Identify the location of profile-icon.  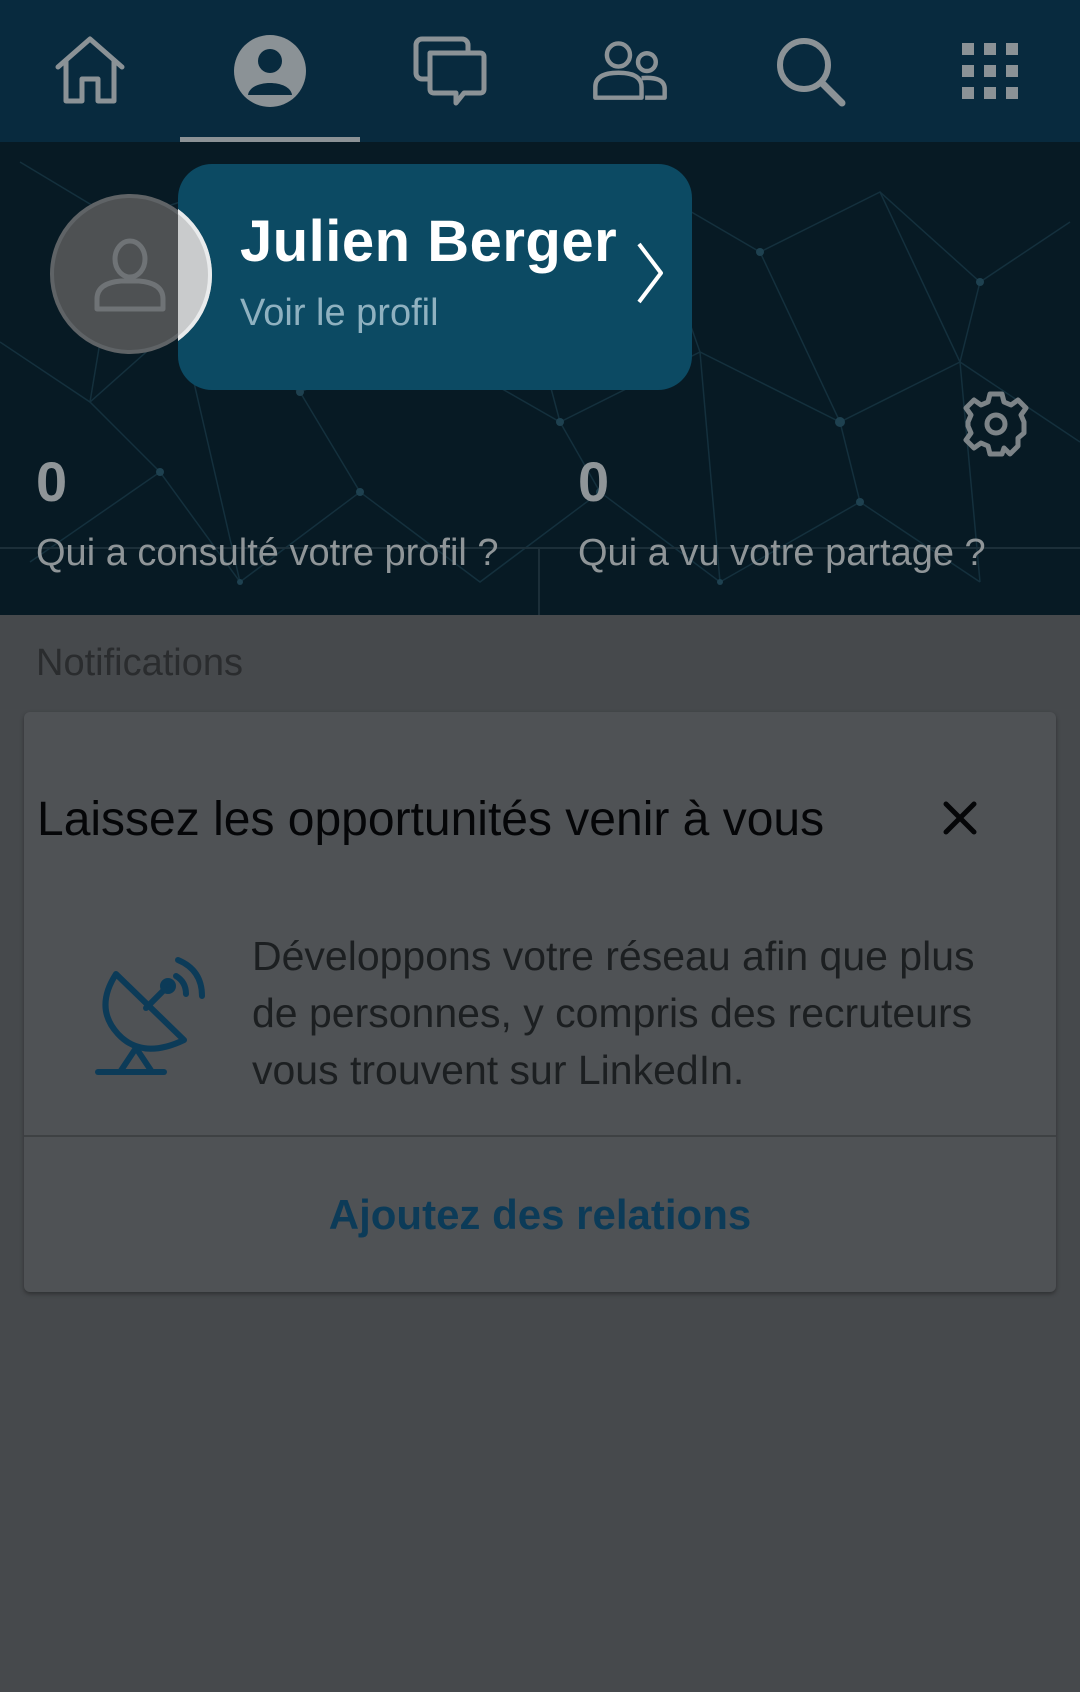
(270, 71).